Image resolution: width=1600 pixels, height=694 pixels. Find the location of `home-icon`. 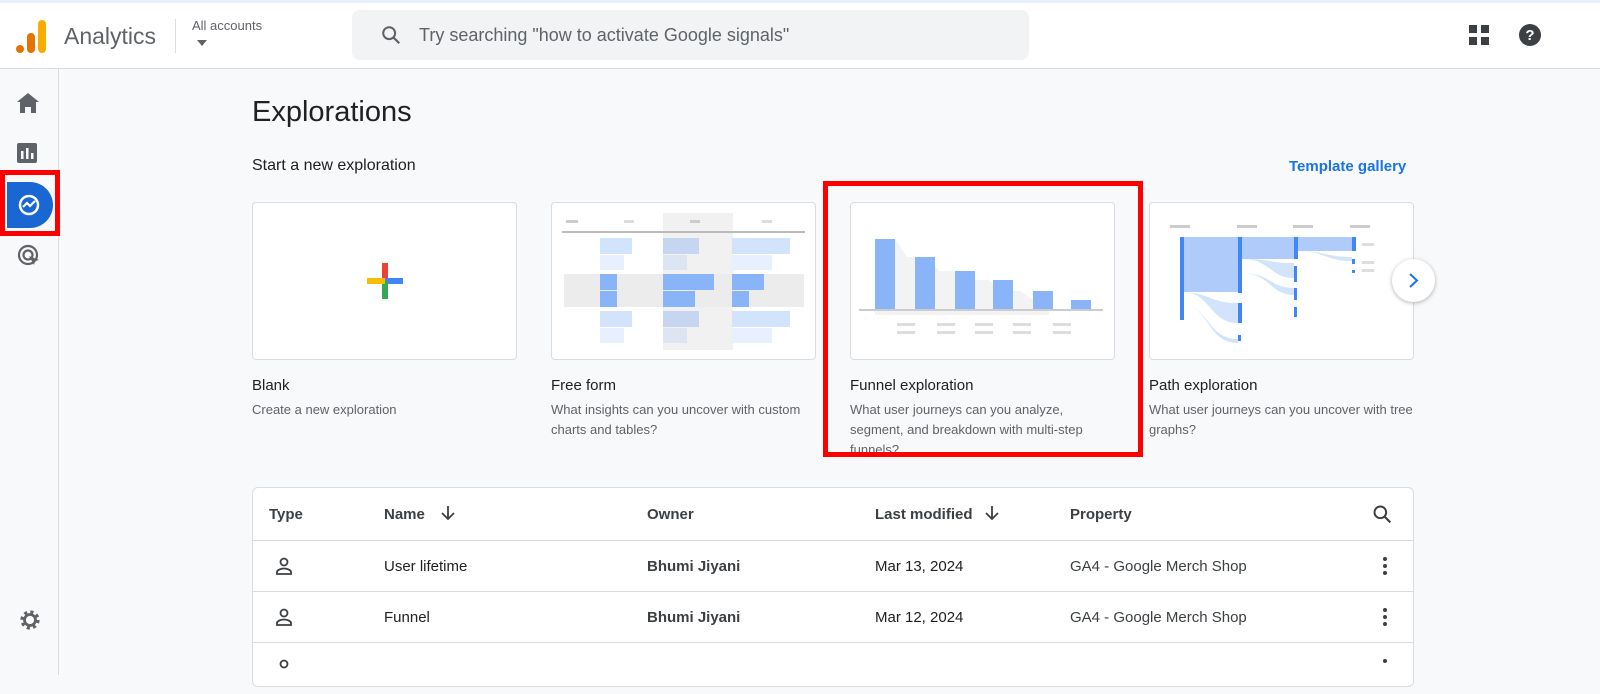

home-icon is located at coordinates (28, 103).